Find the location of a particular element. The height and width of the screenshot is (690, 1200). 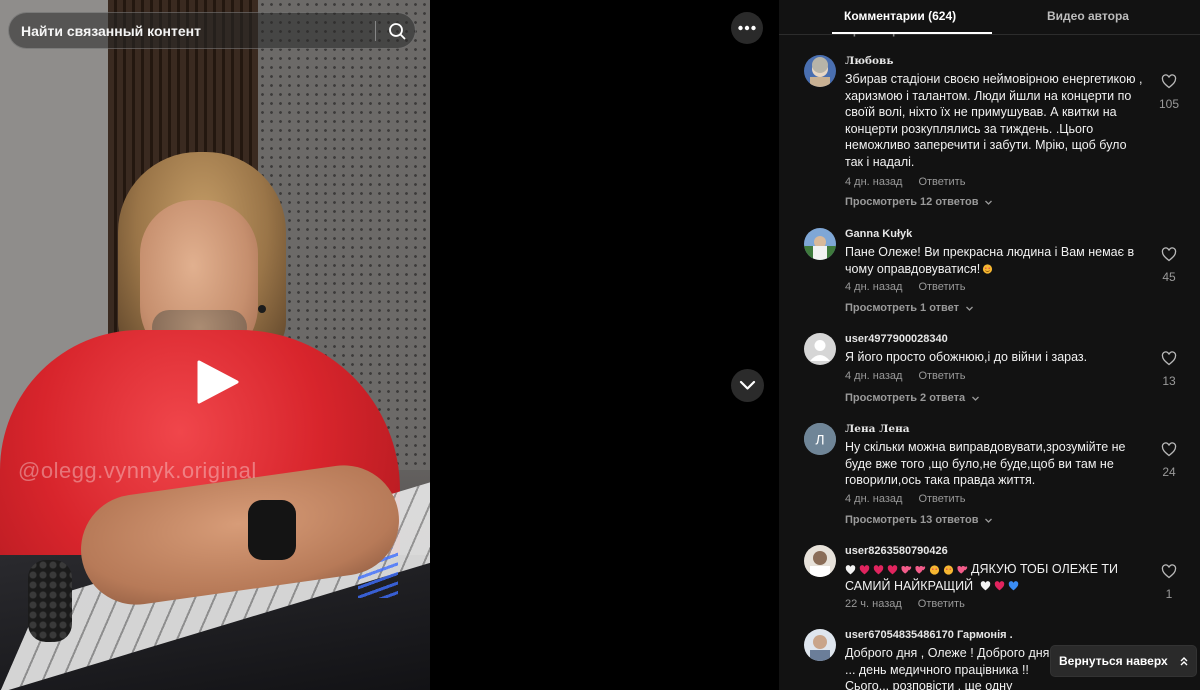

double-chevron-up-icon is located at coordinates (1184, 661).